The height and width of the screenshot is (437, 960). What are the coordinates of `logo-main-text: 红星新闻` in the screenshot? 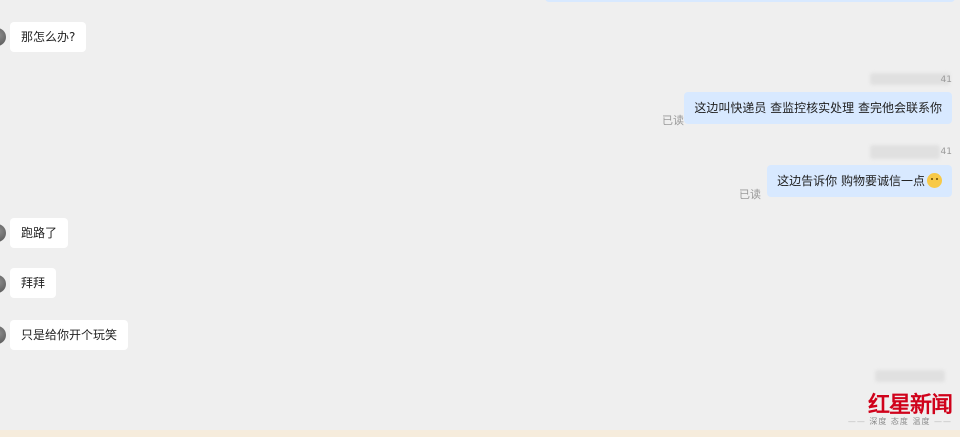 It's located at (910, 405).